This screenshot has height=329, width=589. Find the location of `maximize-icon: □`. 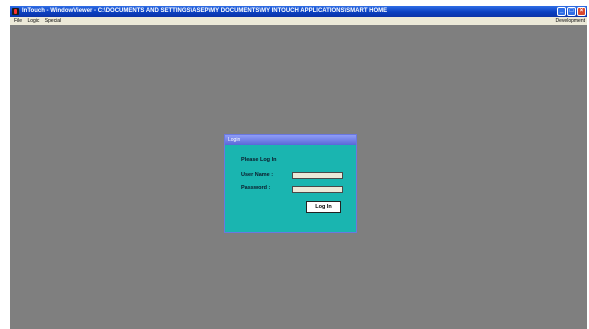

maximize-icon: □ is located at coordinates (571, 11).